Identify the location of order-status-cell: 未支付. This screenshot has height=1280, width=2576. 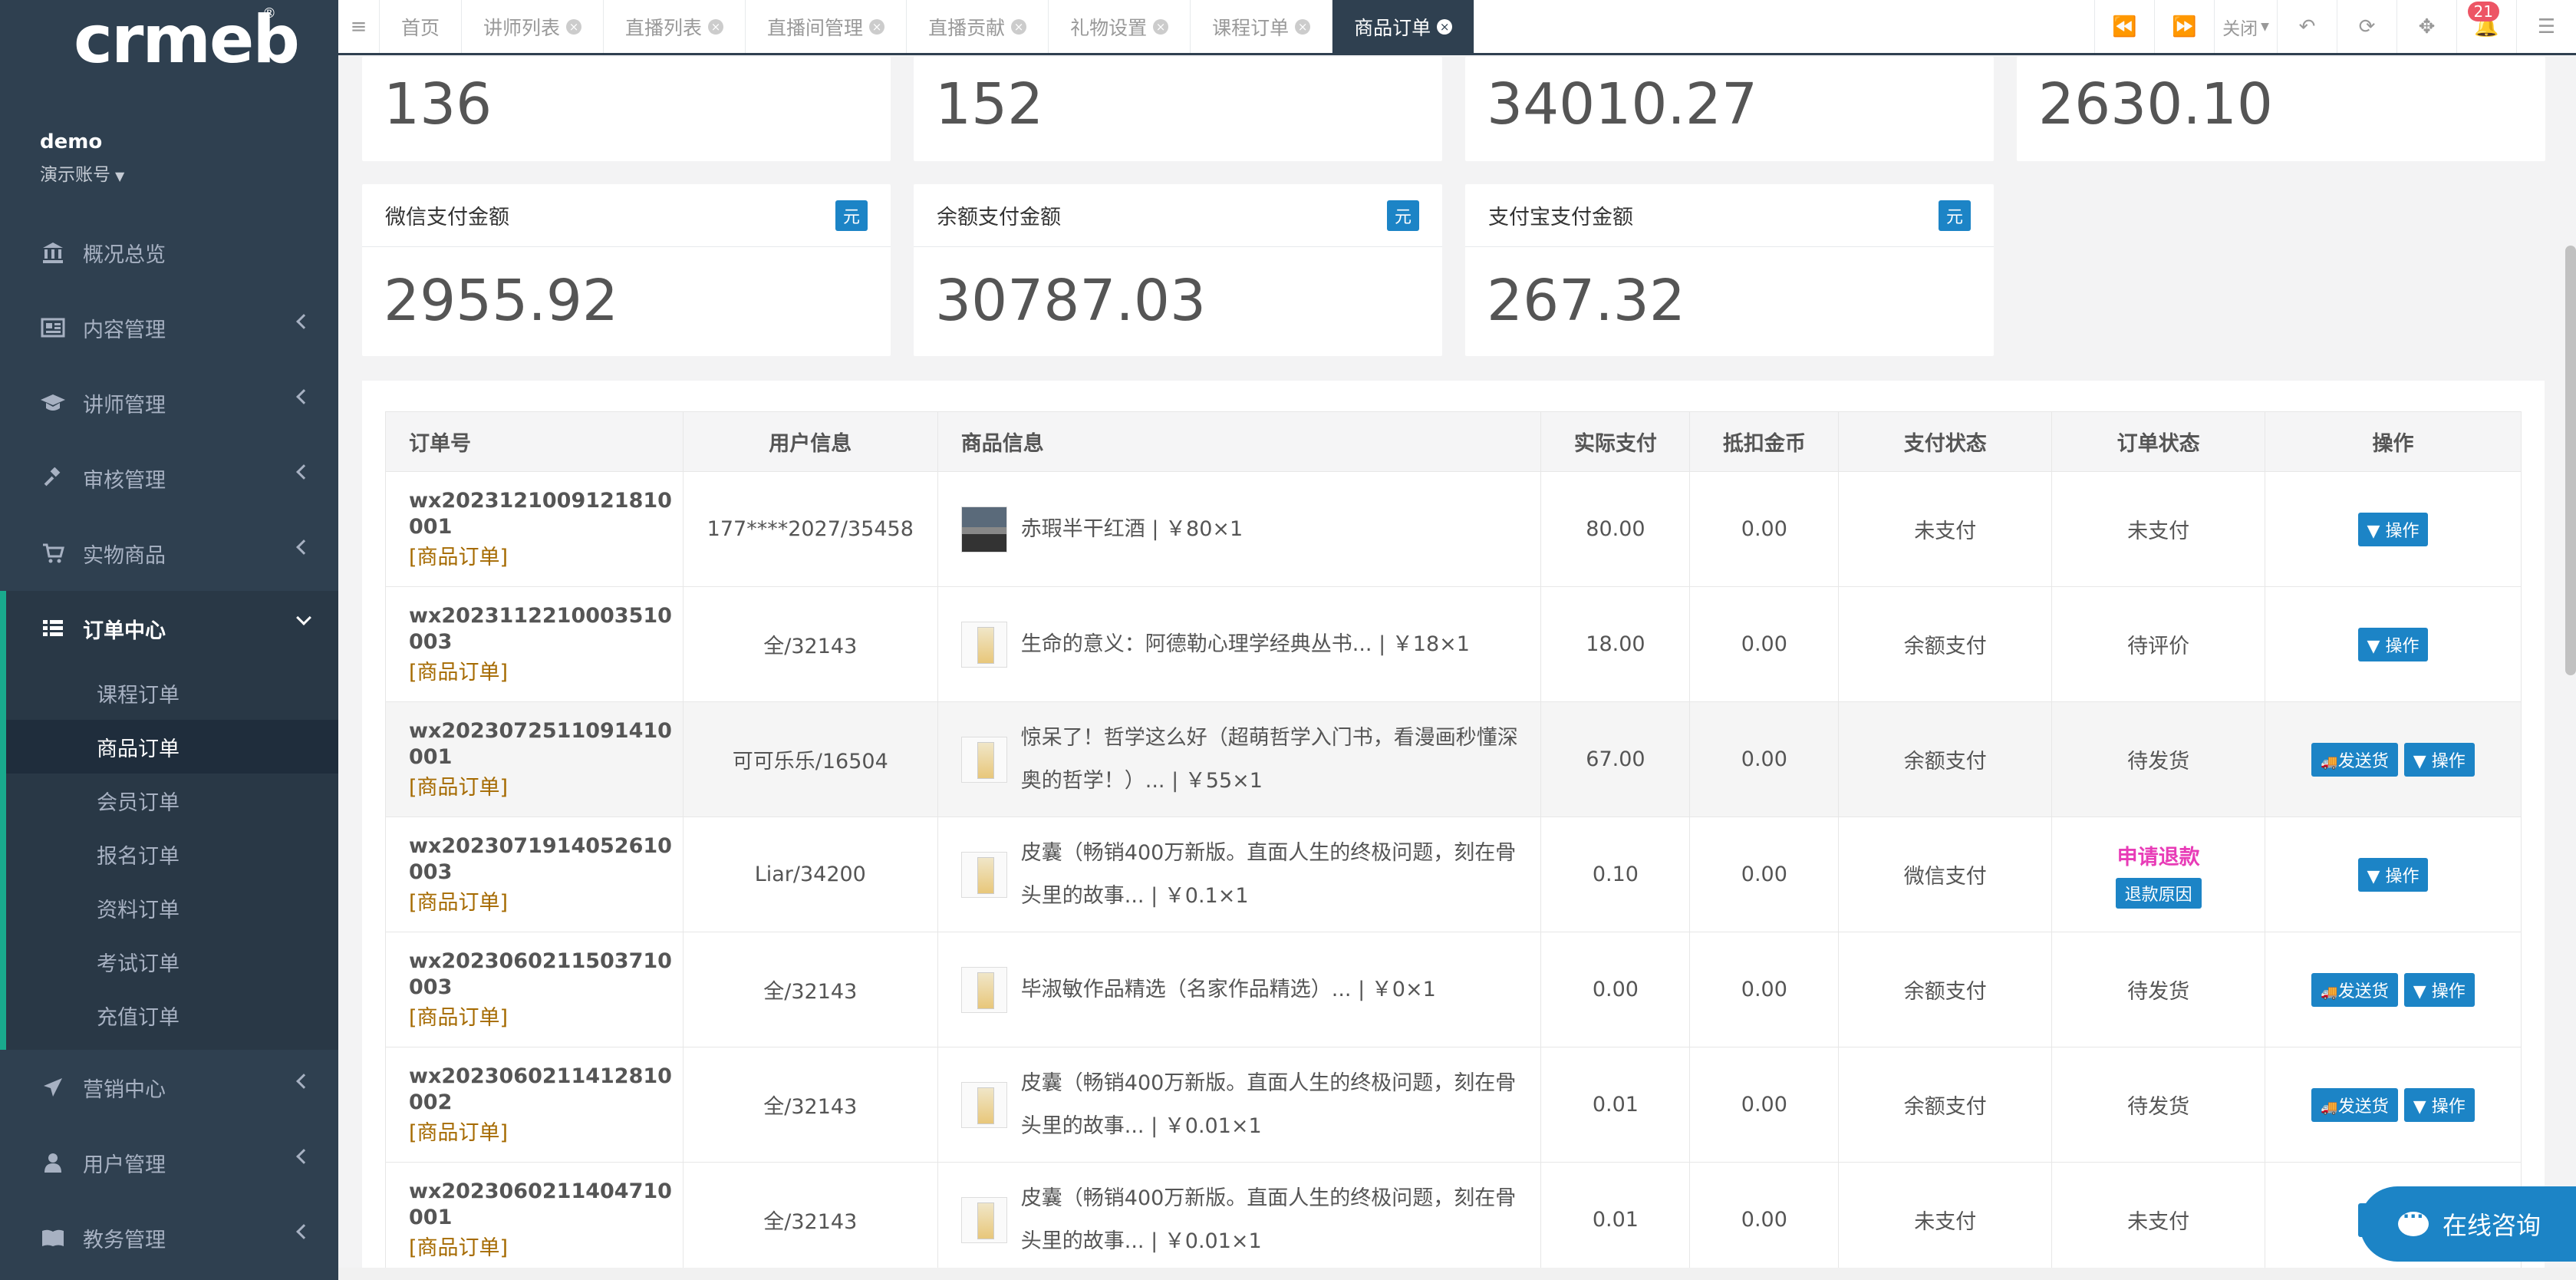
(2158, 529).